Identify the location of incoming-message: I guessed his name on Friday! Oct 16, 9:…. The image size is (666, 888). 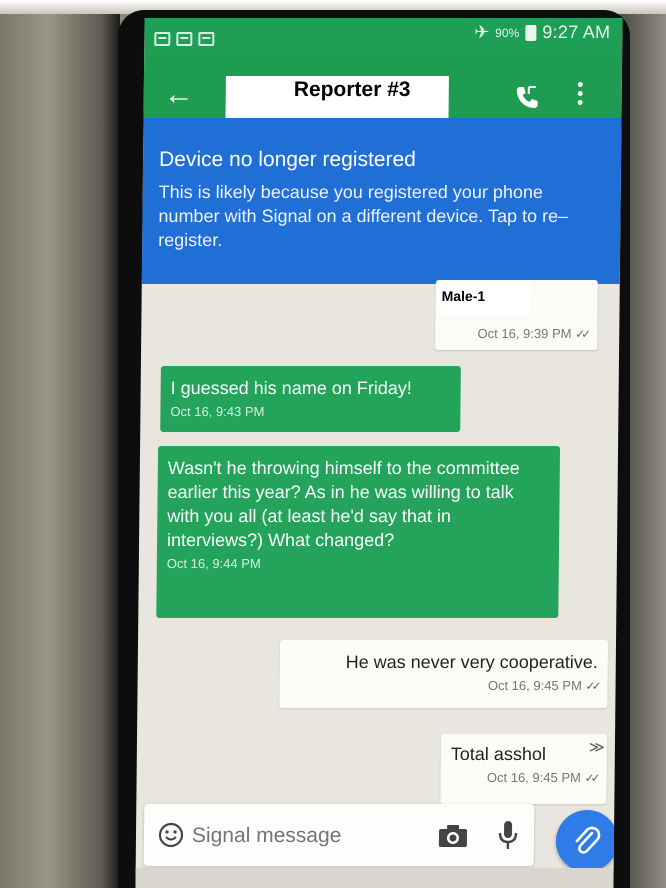
(310, 399).